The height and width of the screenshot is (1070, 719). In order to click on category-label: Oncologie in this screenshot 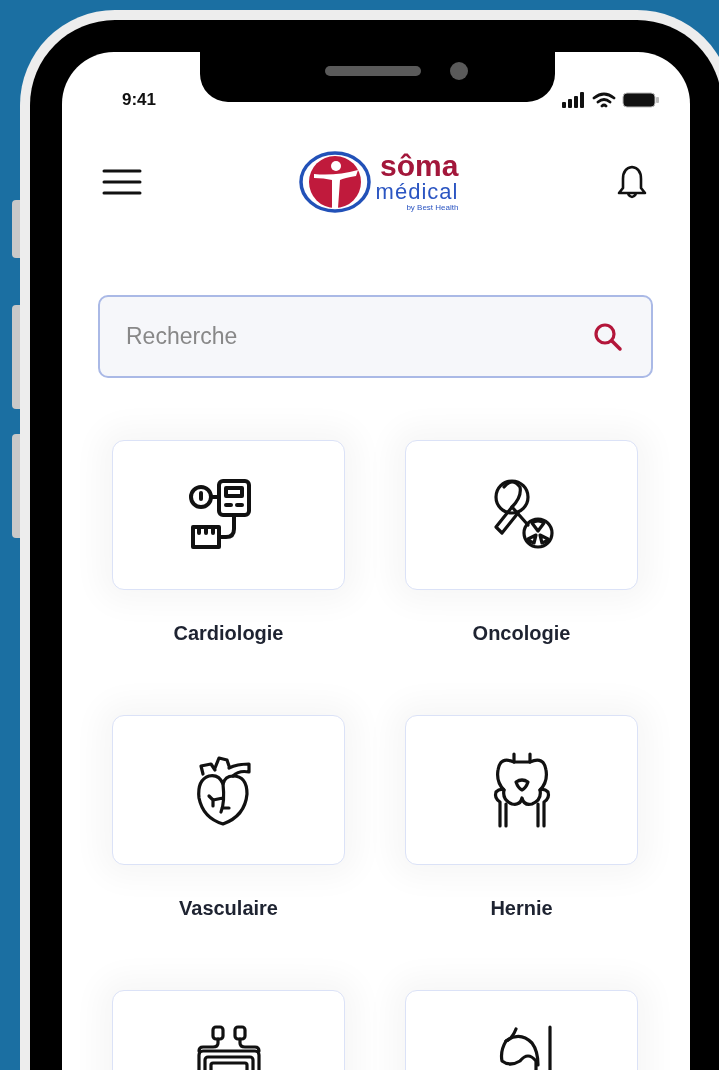, I will do `click(521, 633)`.